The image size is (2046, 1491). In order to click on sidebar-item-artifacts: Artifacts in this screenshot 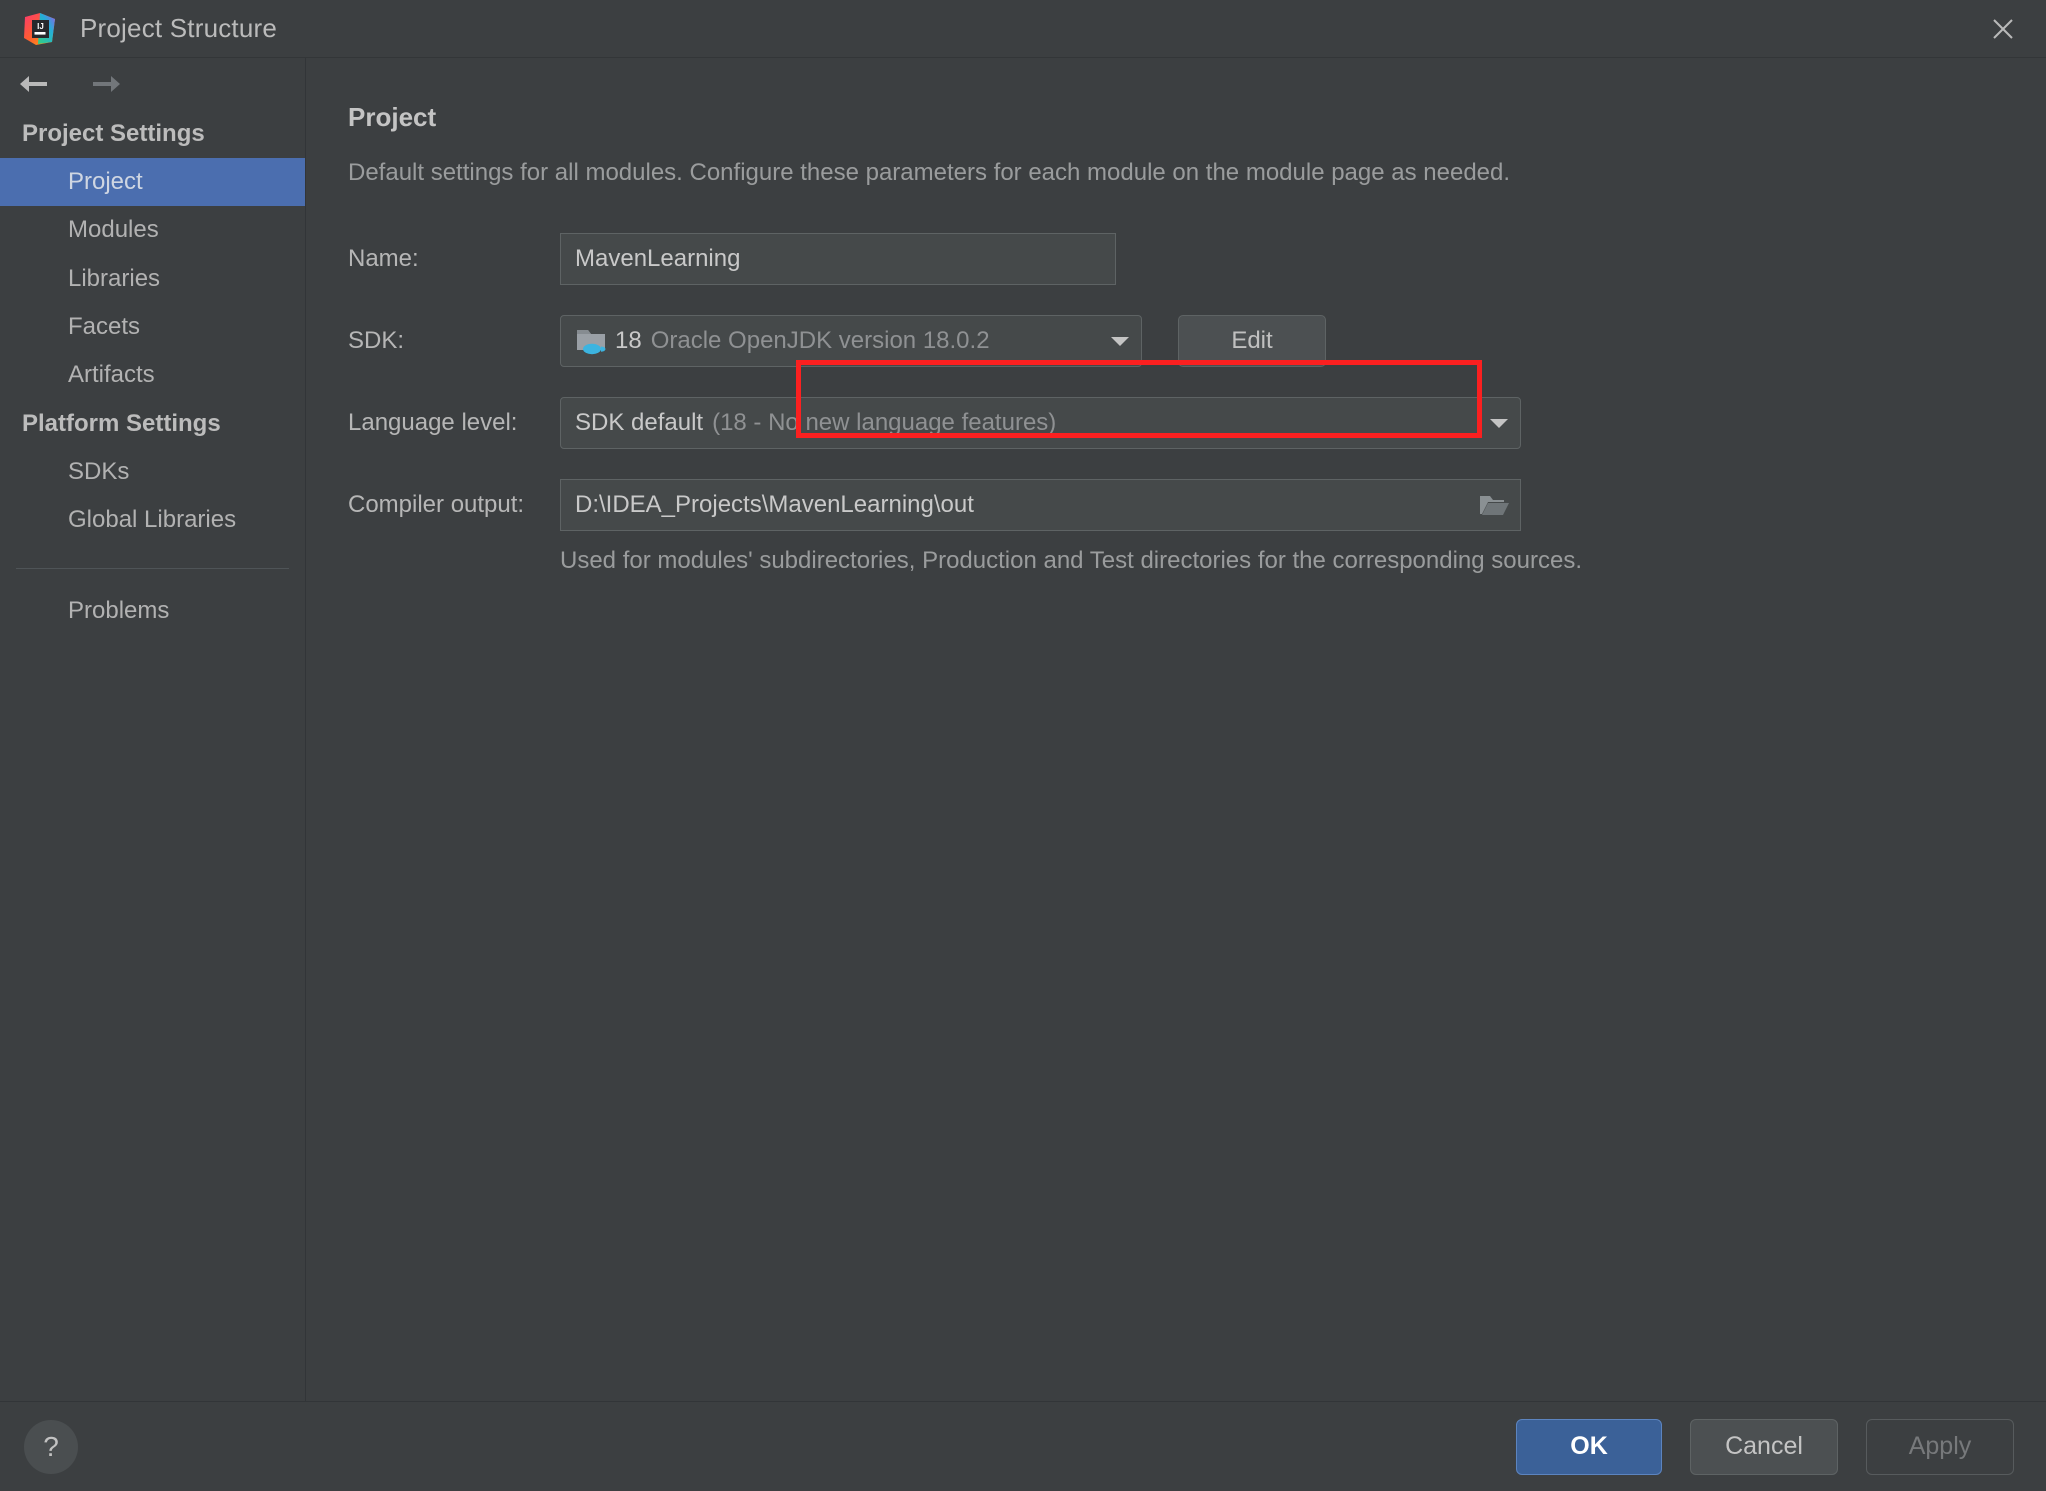, I will do `click(152, 375)`.